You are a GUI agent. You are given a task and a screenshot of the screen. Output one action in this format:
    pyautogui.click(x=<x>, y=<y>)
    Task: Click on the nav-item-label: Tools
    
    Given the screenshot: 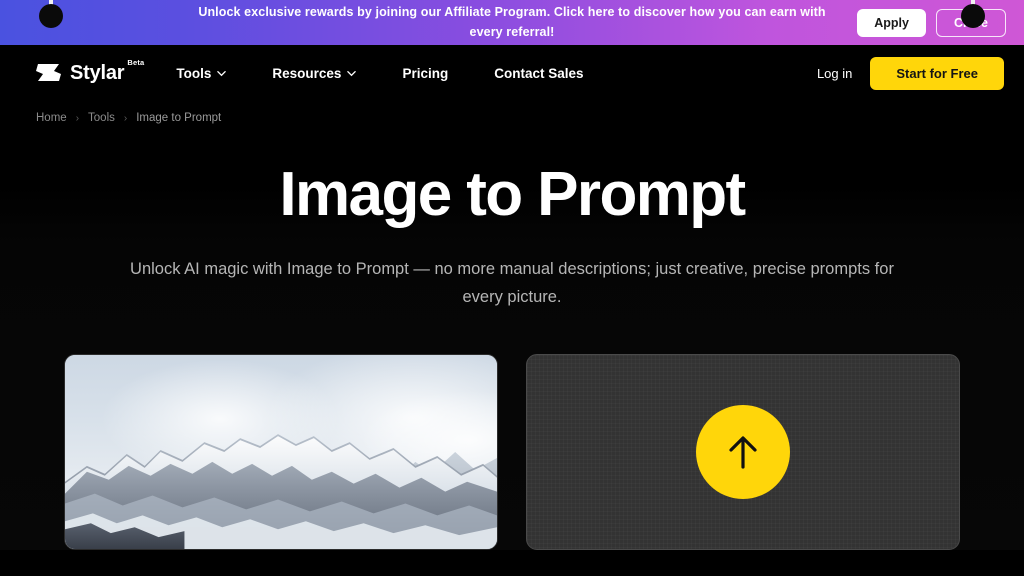 What is the action you would take?
    pyautogui.click(x=194, y=73)
    